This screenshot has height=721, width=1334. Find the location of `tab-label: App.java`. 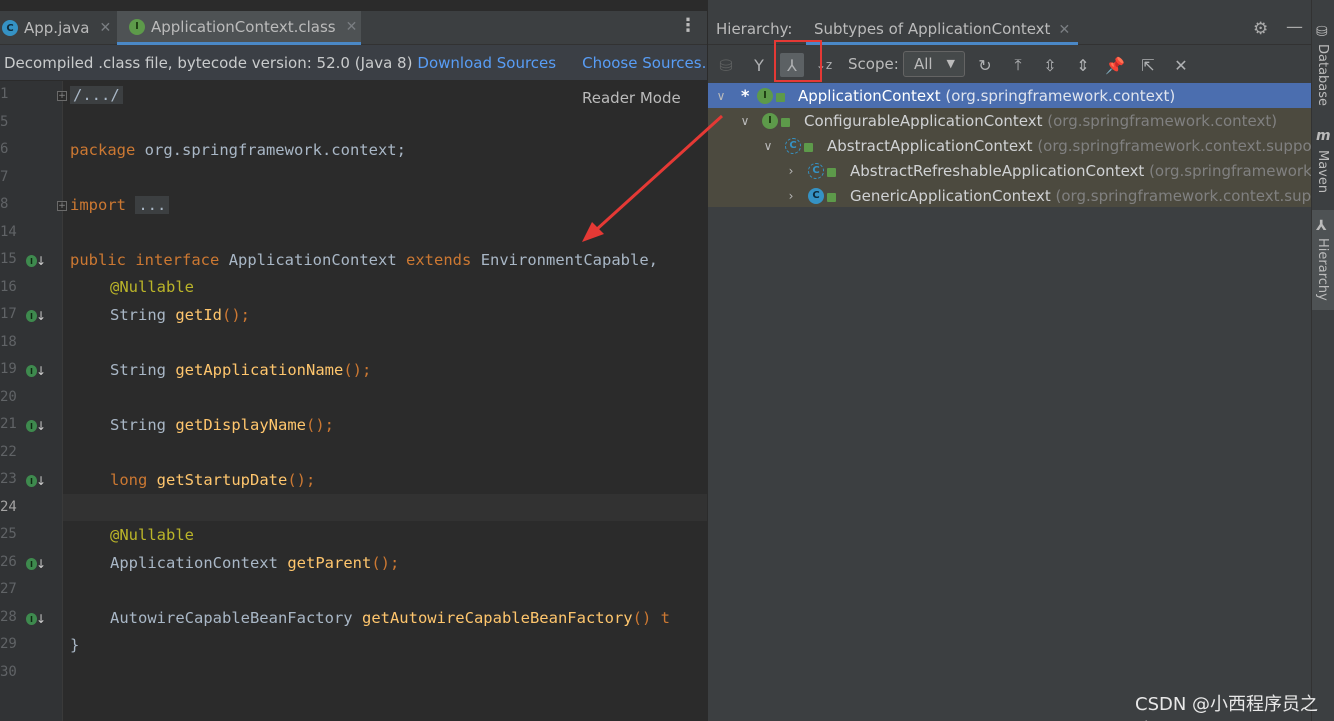

tab-label: App.java is located at coordinates (57, 28).